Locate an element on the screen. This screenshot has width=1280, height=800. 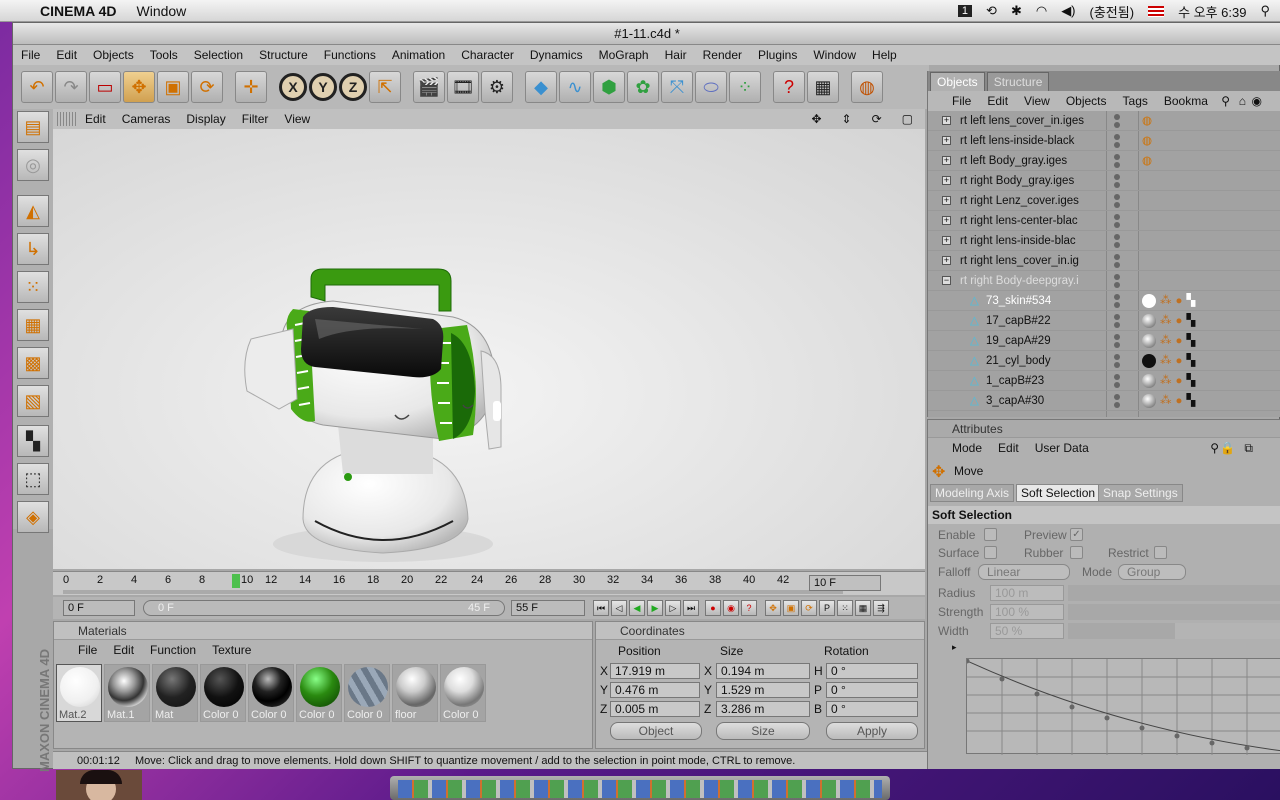
spotlight-icon: ⚲ is located at coordinates (1265, 11).